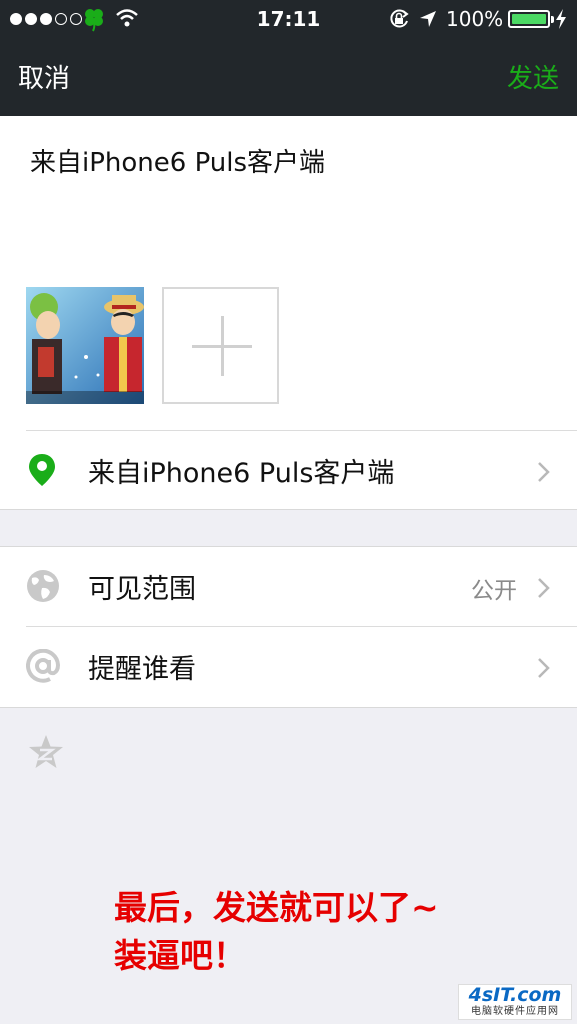  What do you see at coordinates (142, 589) in the screenshot?
I see `visibility-label: 可见范围` at bounding box center [142, 589].